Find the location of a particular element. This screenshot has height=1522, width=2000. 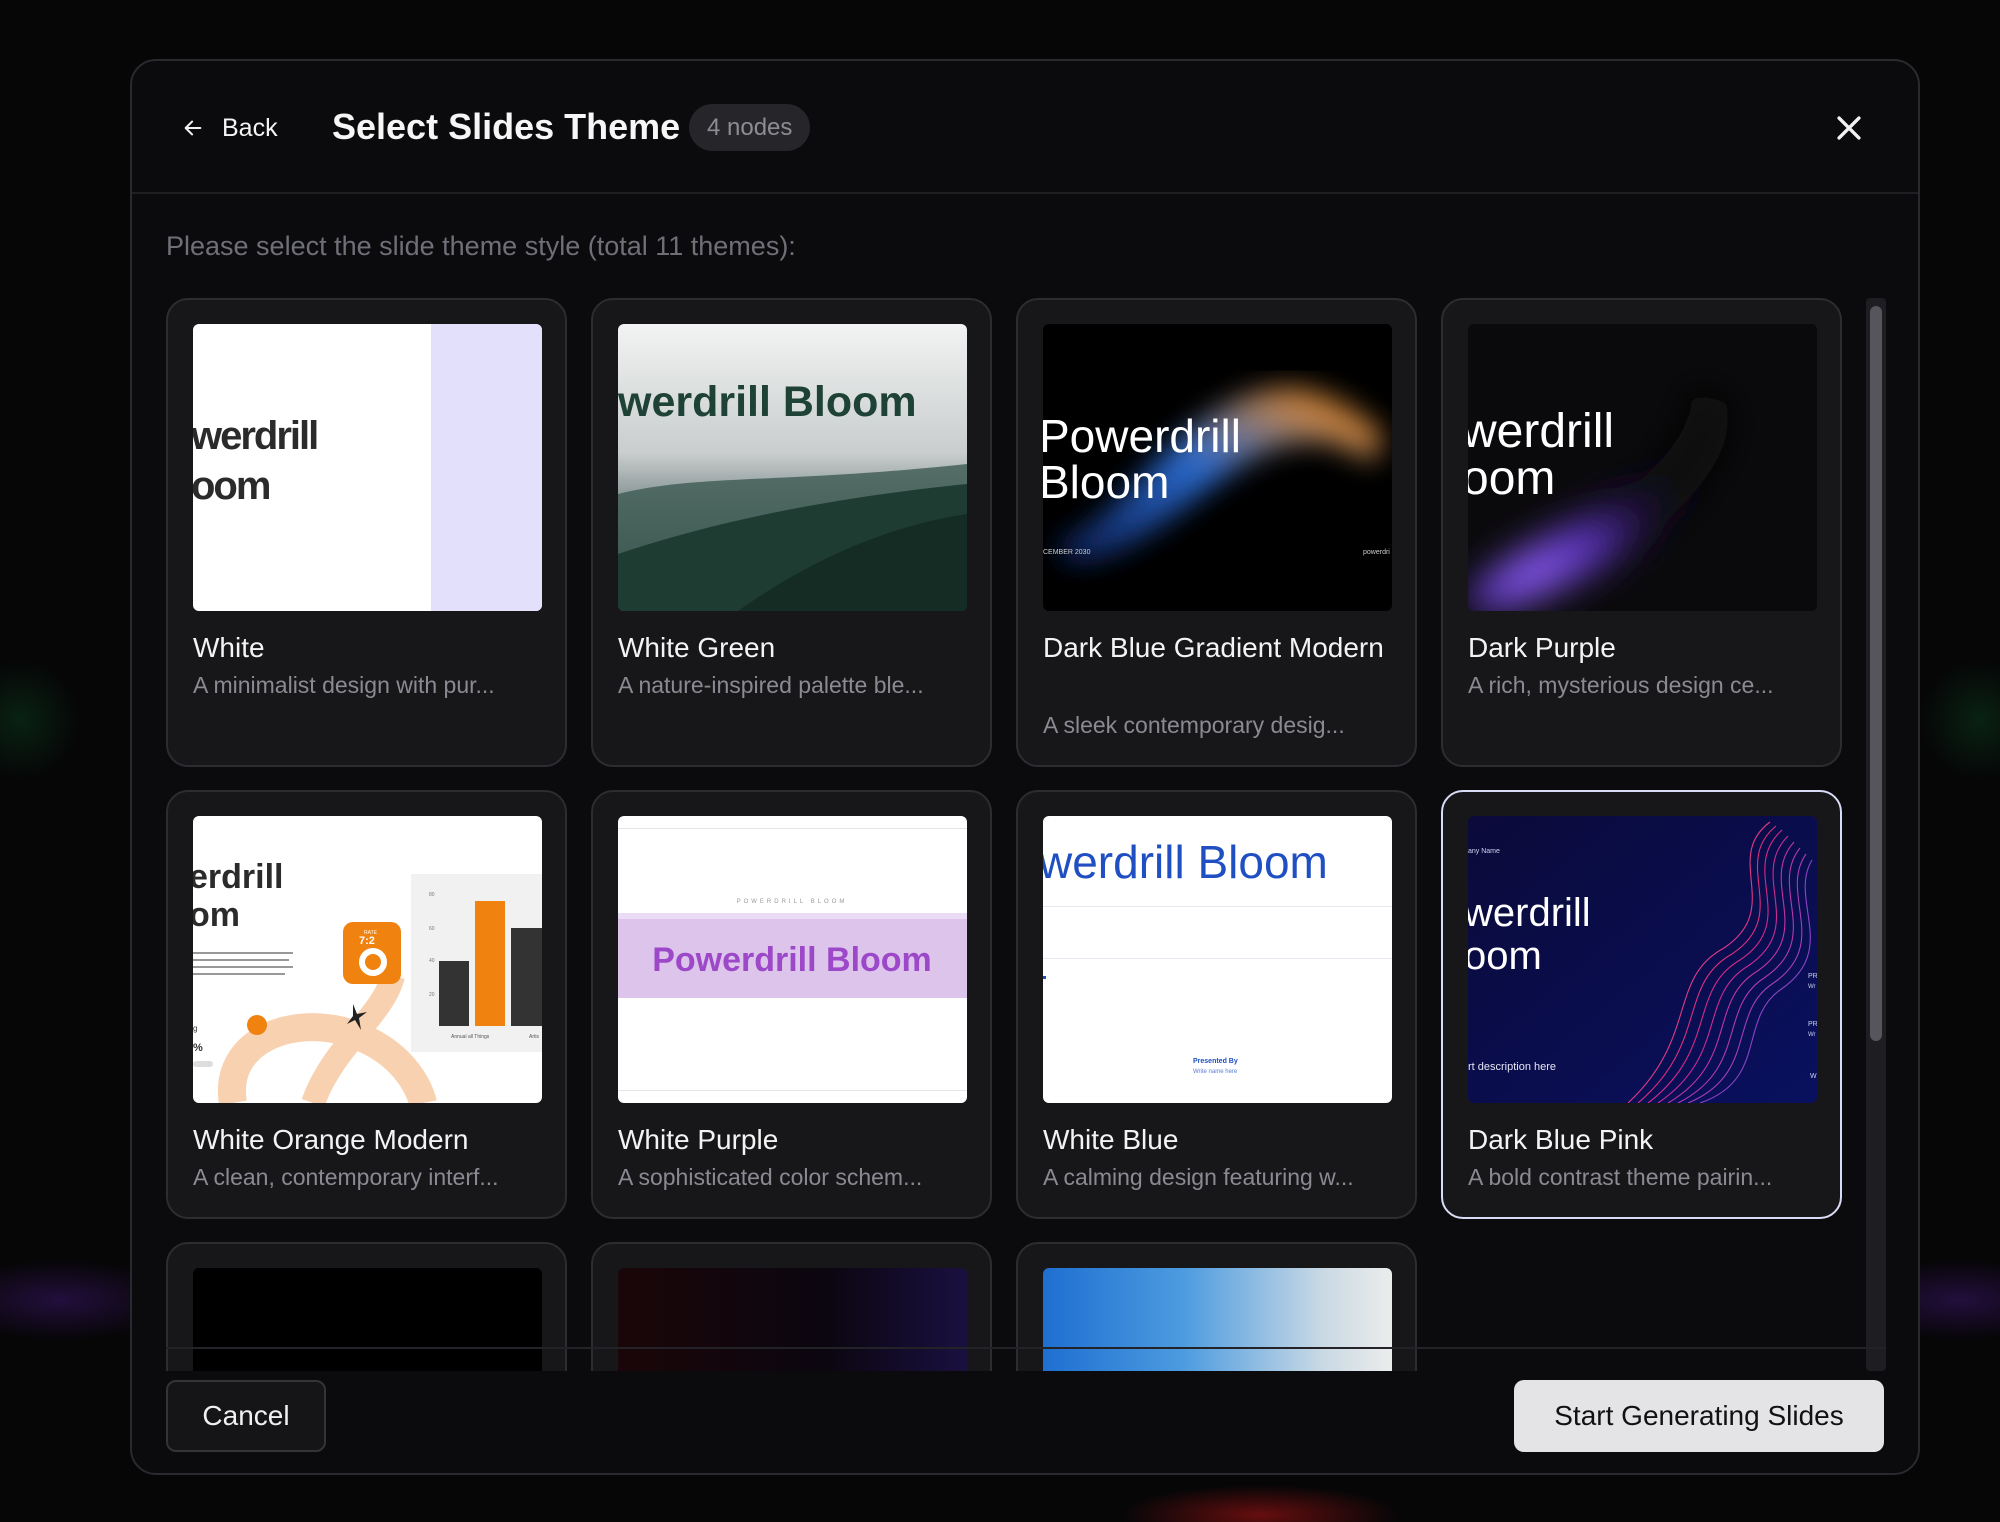

preview-text: Presented By is located at coordinates (1215, 1061).